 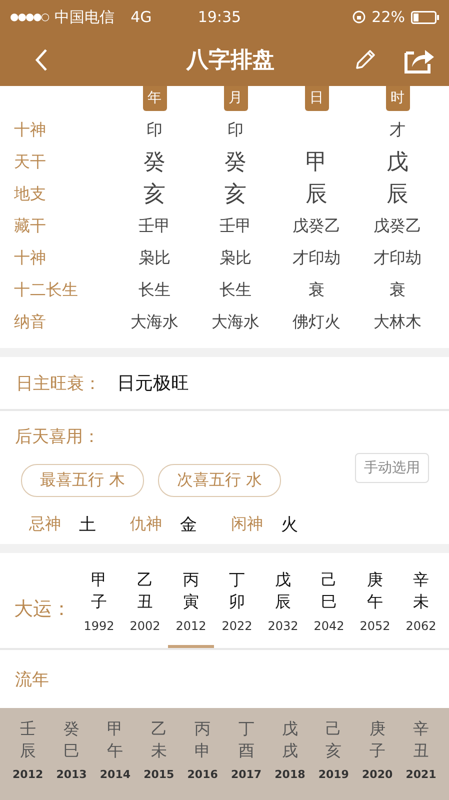 I want to click on god-label: 闲神, so click(x=247, y=524).